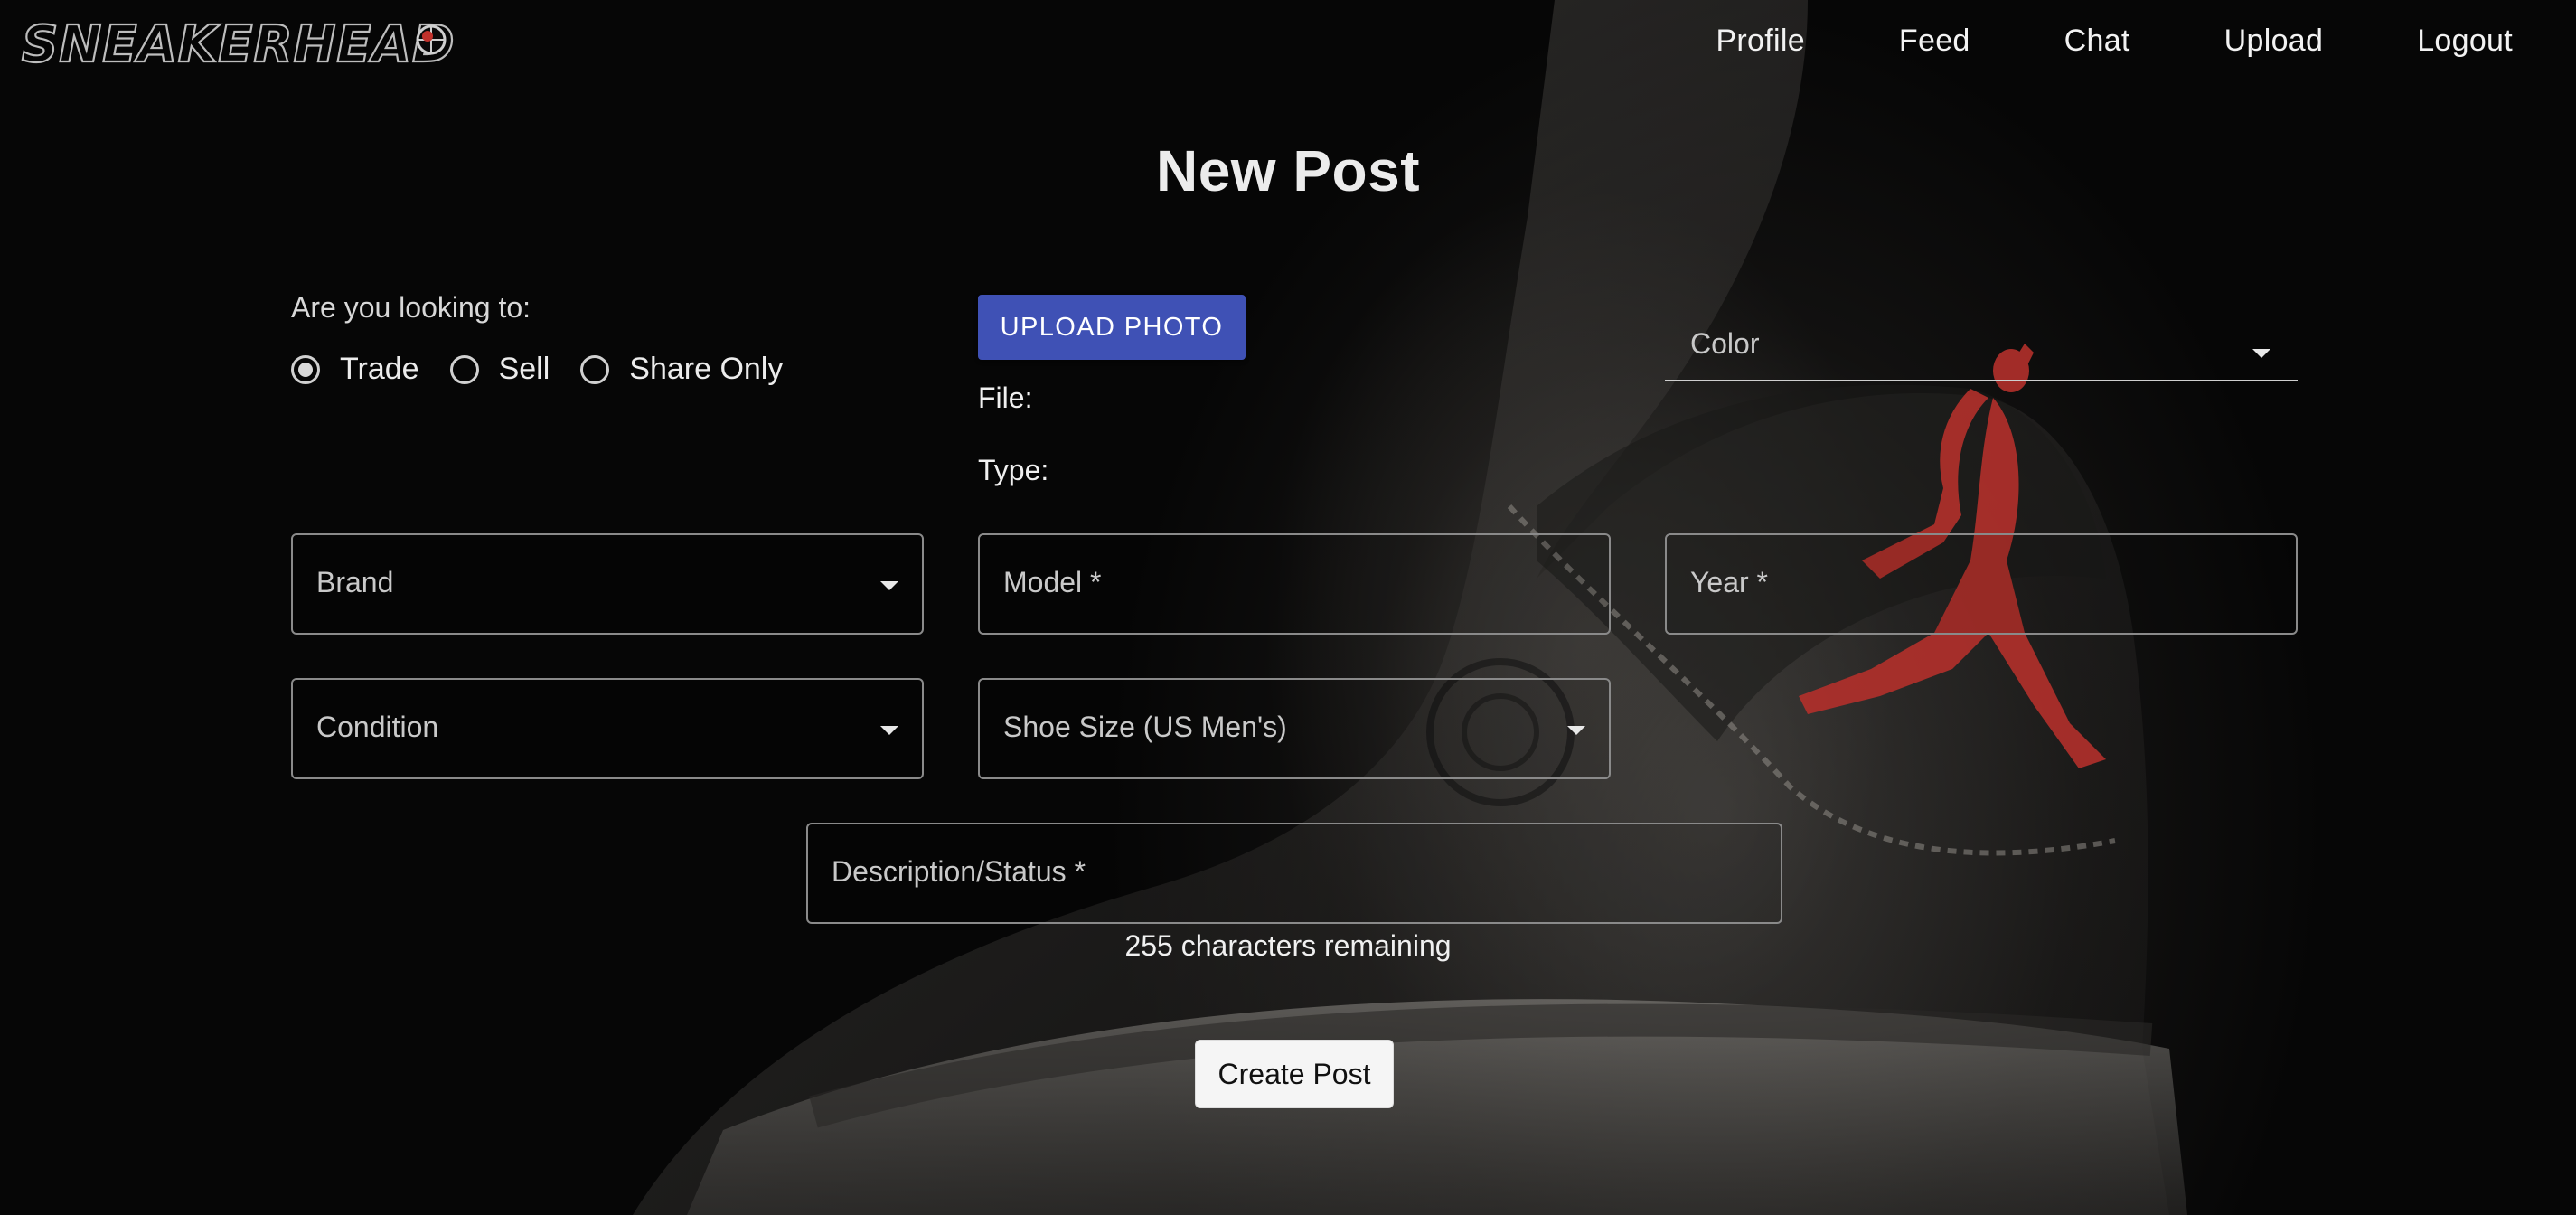 The height and width of the screenshot is (1215, 2576). Describe the element at coordinates (959, 871) in the screenshot. I see `description-input-label: Description/Status *` at that location.